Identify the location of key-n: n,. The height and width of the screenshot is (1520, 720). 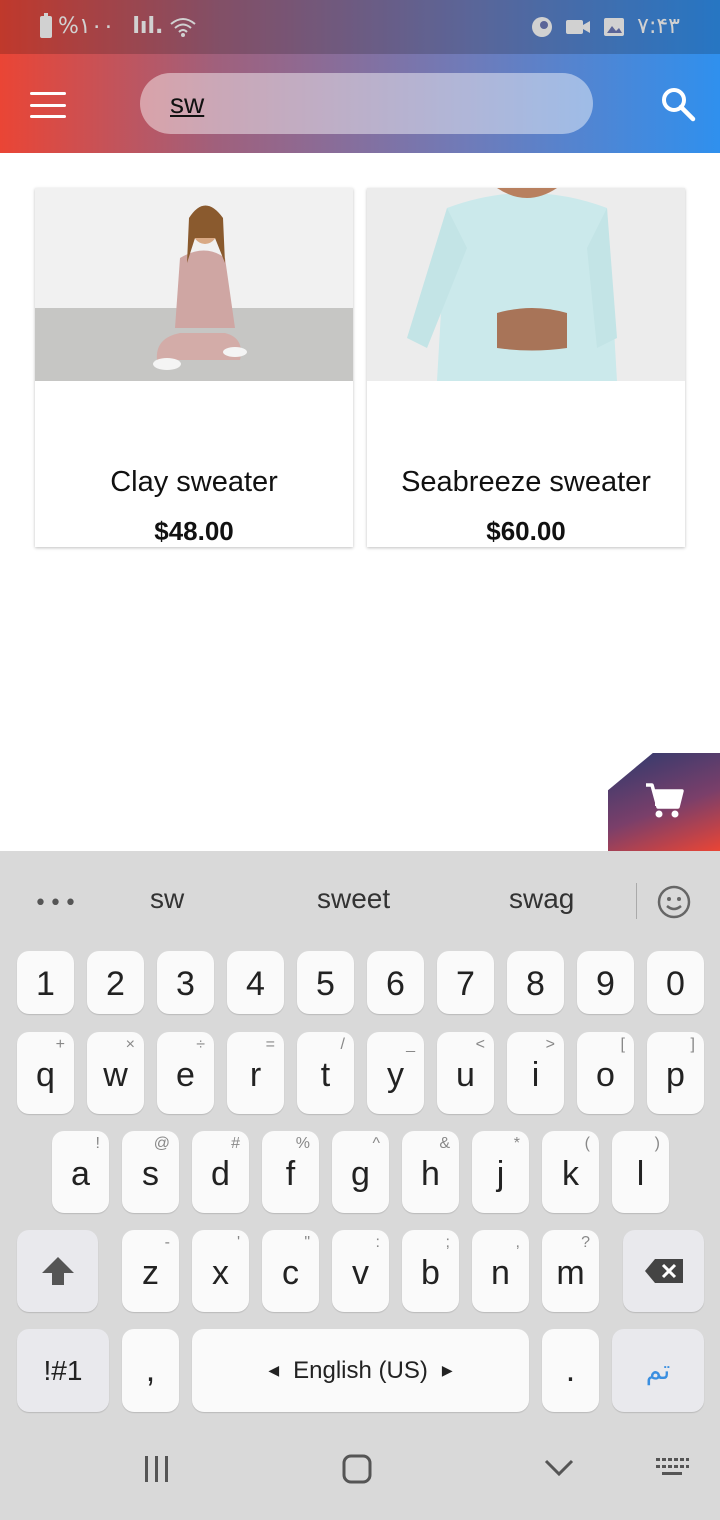
(500, 1271).